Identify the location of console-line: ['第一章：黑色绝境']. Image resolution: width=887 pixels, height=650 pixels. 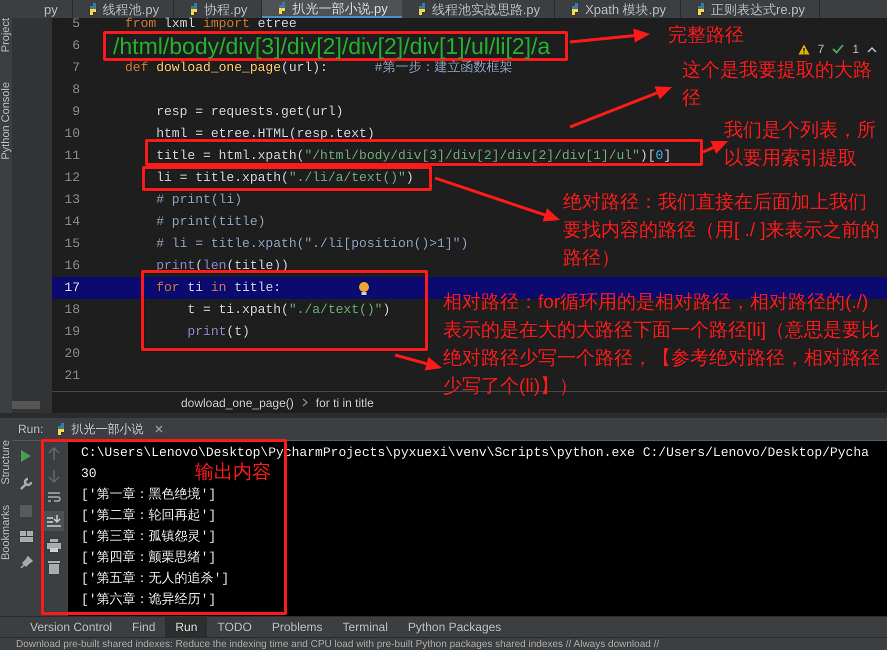
(148, 495).